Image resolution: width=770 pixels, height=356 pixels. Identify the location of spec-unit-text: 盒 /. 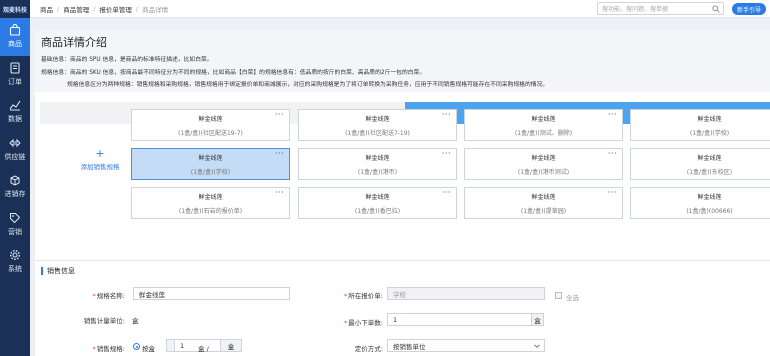
(203, 349).